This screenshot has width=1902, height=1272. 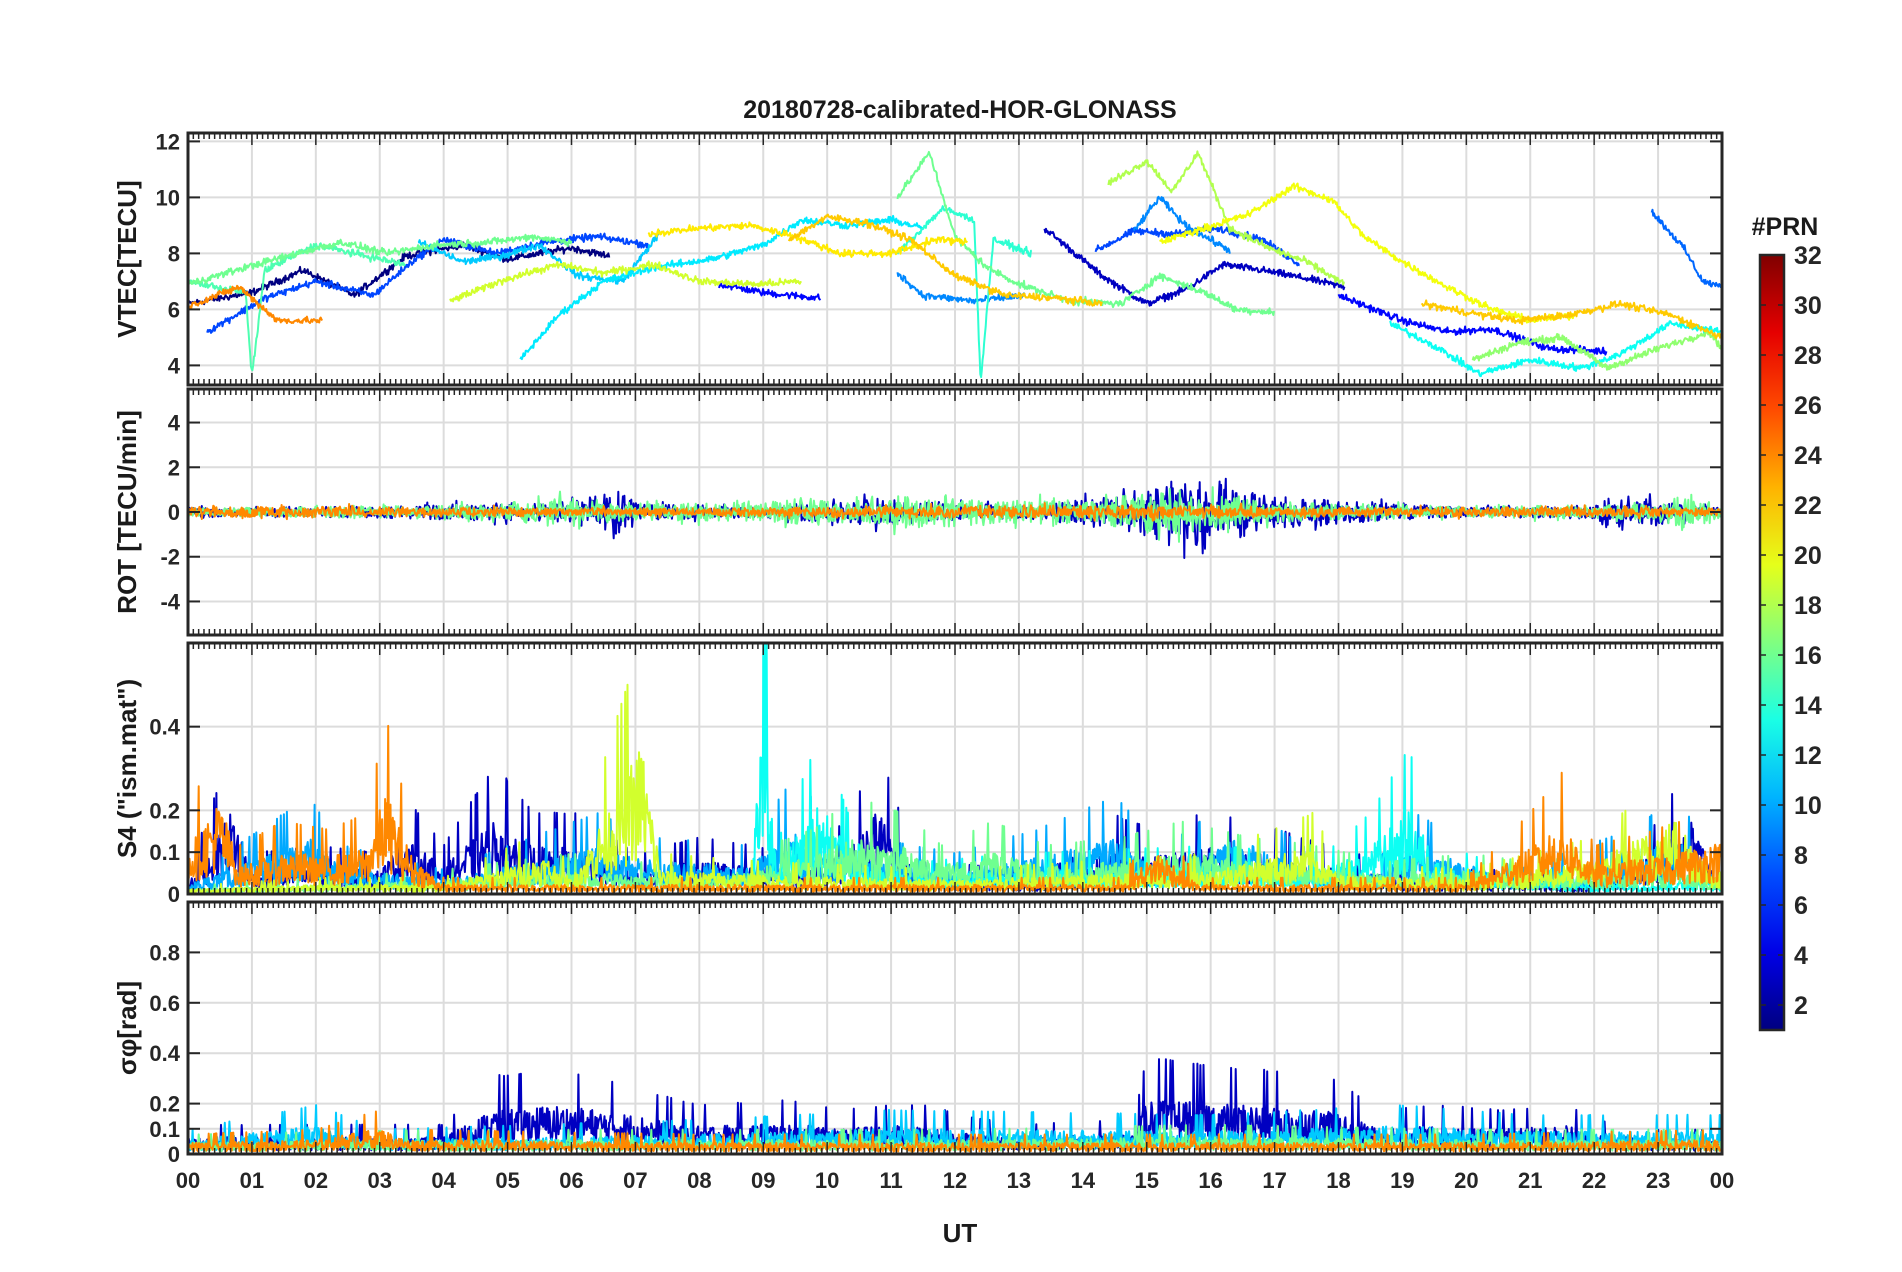 What do you see at coordinates (1808, 756) in the screenshot?
I see `colorbar-tick-label: 12` at bounding box center [1808, 756].